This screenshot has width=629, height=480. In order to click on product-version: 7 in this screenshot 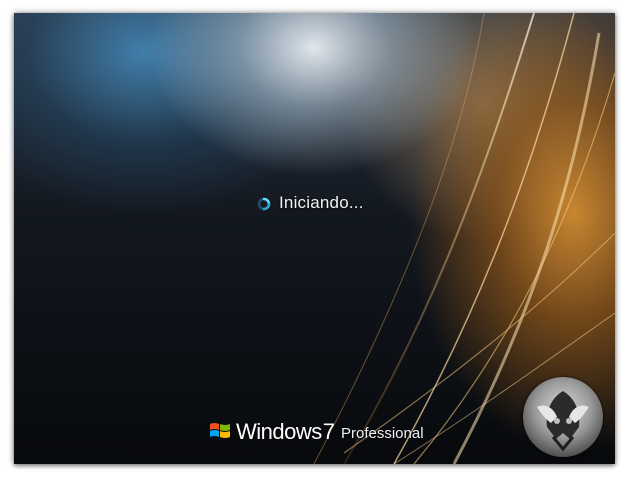, I will do `click(328, 431)`.